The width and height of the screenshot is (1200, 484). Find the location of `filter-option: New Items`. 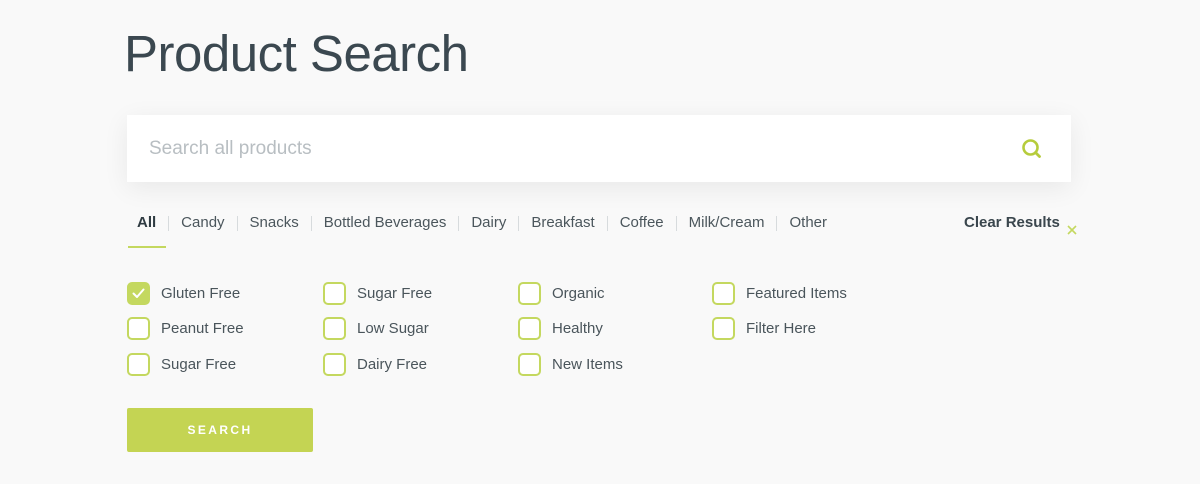

filter-option: New Items is located at coordinates (570, 364).